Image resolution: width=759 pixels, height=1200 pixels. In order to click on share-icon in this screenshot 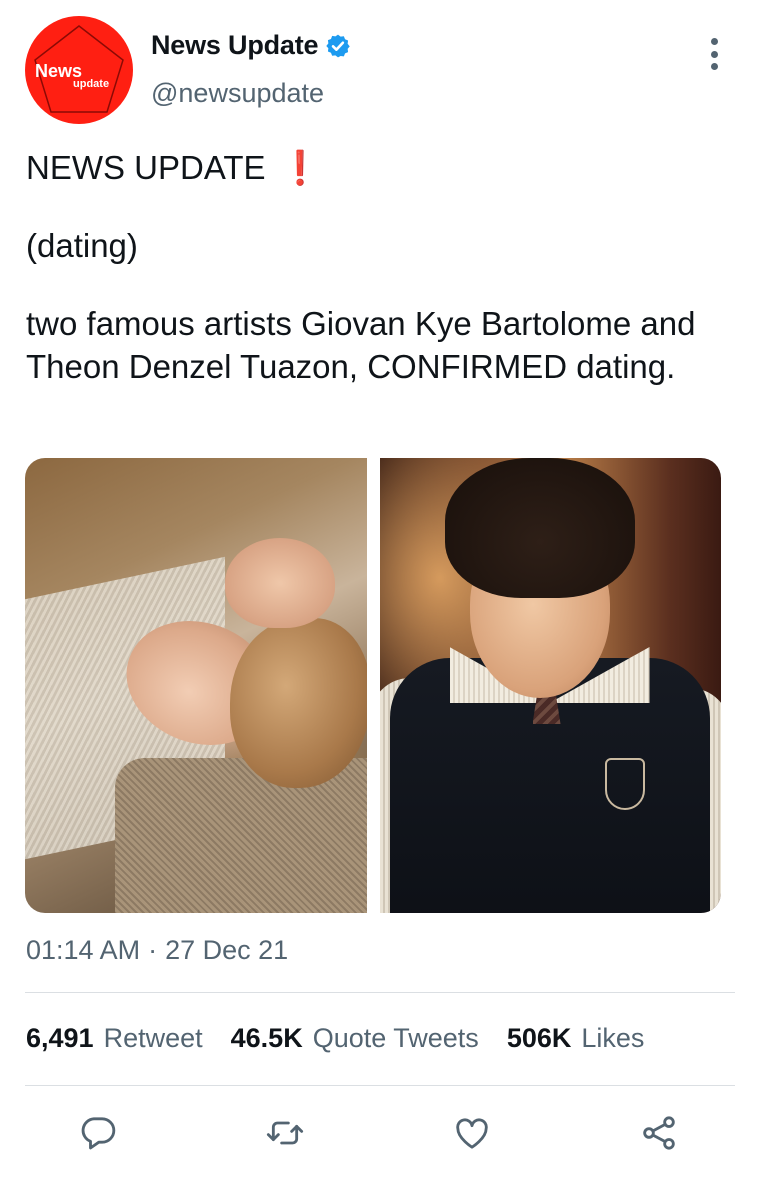, I will do `click(659, 1133)`.